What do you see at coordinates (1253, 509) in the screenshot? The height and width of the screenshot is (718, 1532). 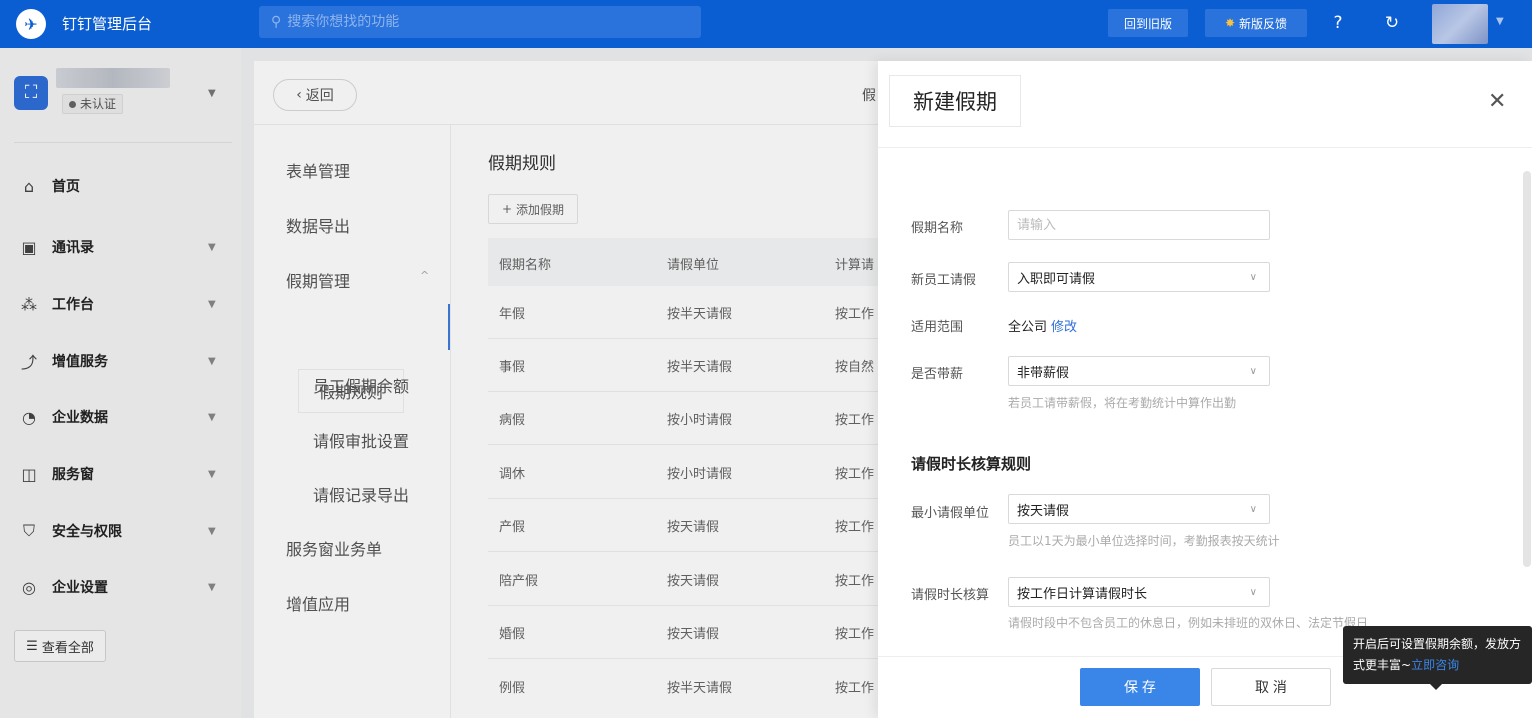 I see `chevron-down-icon: ∨` at bounding box center [1253, 509].